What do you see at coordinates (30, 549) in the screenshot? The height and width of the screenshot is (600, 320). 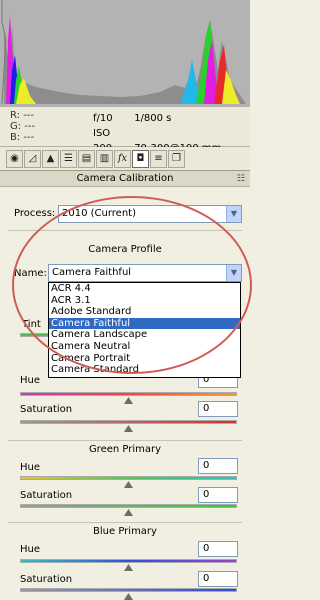 I see `blue-hue-label: Hue` at bounding box center [30, 549].